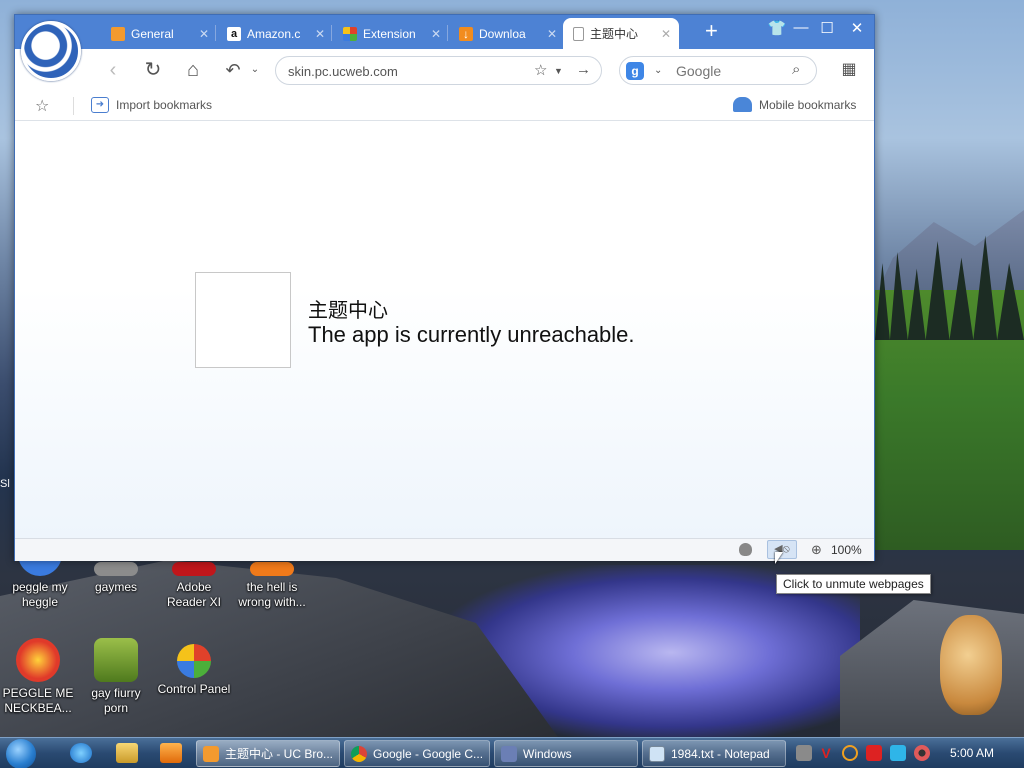 This screenshot has height=768, width=1024. What do you see at coordinates (922, 753) in the screenshot?
I see `tray-volume-icon` at bounding box center [922, 753].